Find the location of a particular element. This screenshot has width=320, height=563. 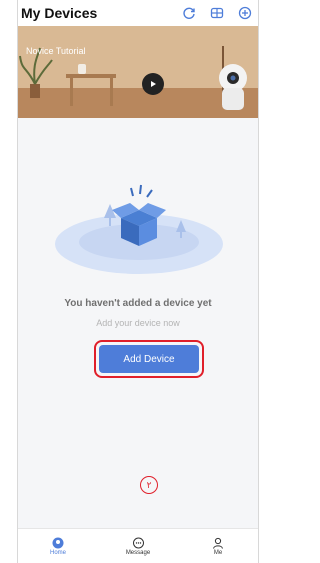

play-icon is located at coordinates (153, 84).